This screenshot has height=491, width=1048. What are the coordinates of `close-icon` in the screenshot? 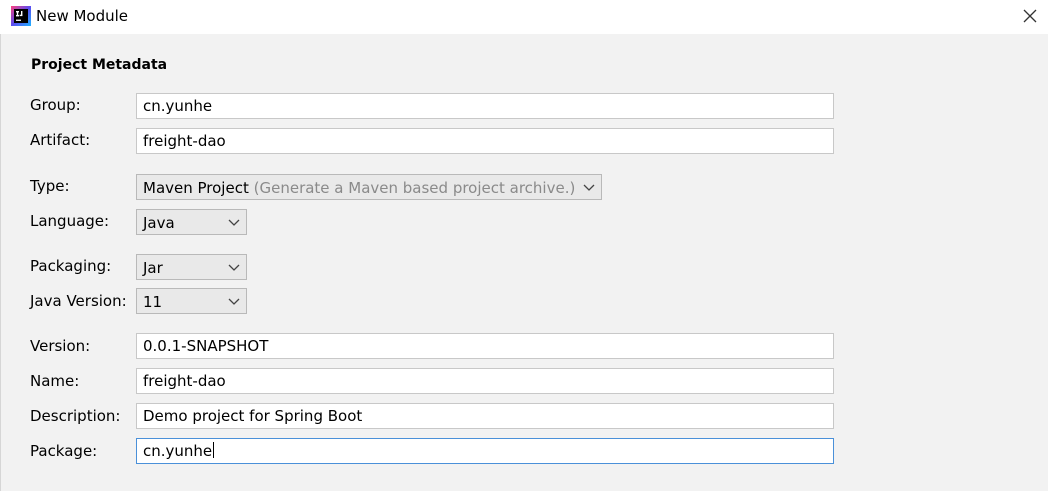 It's located at (1030, 16).